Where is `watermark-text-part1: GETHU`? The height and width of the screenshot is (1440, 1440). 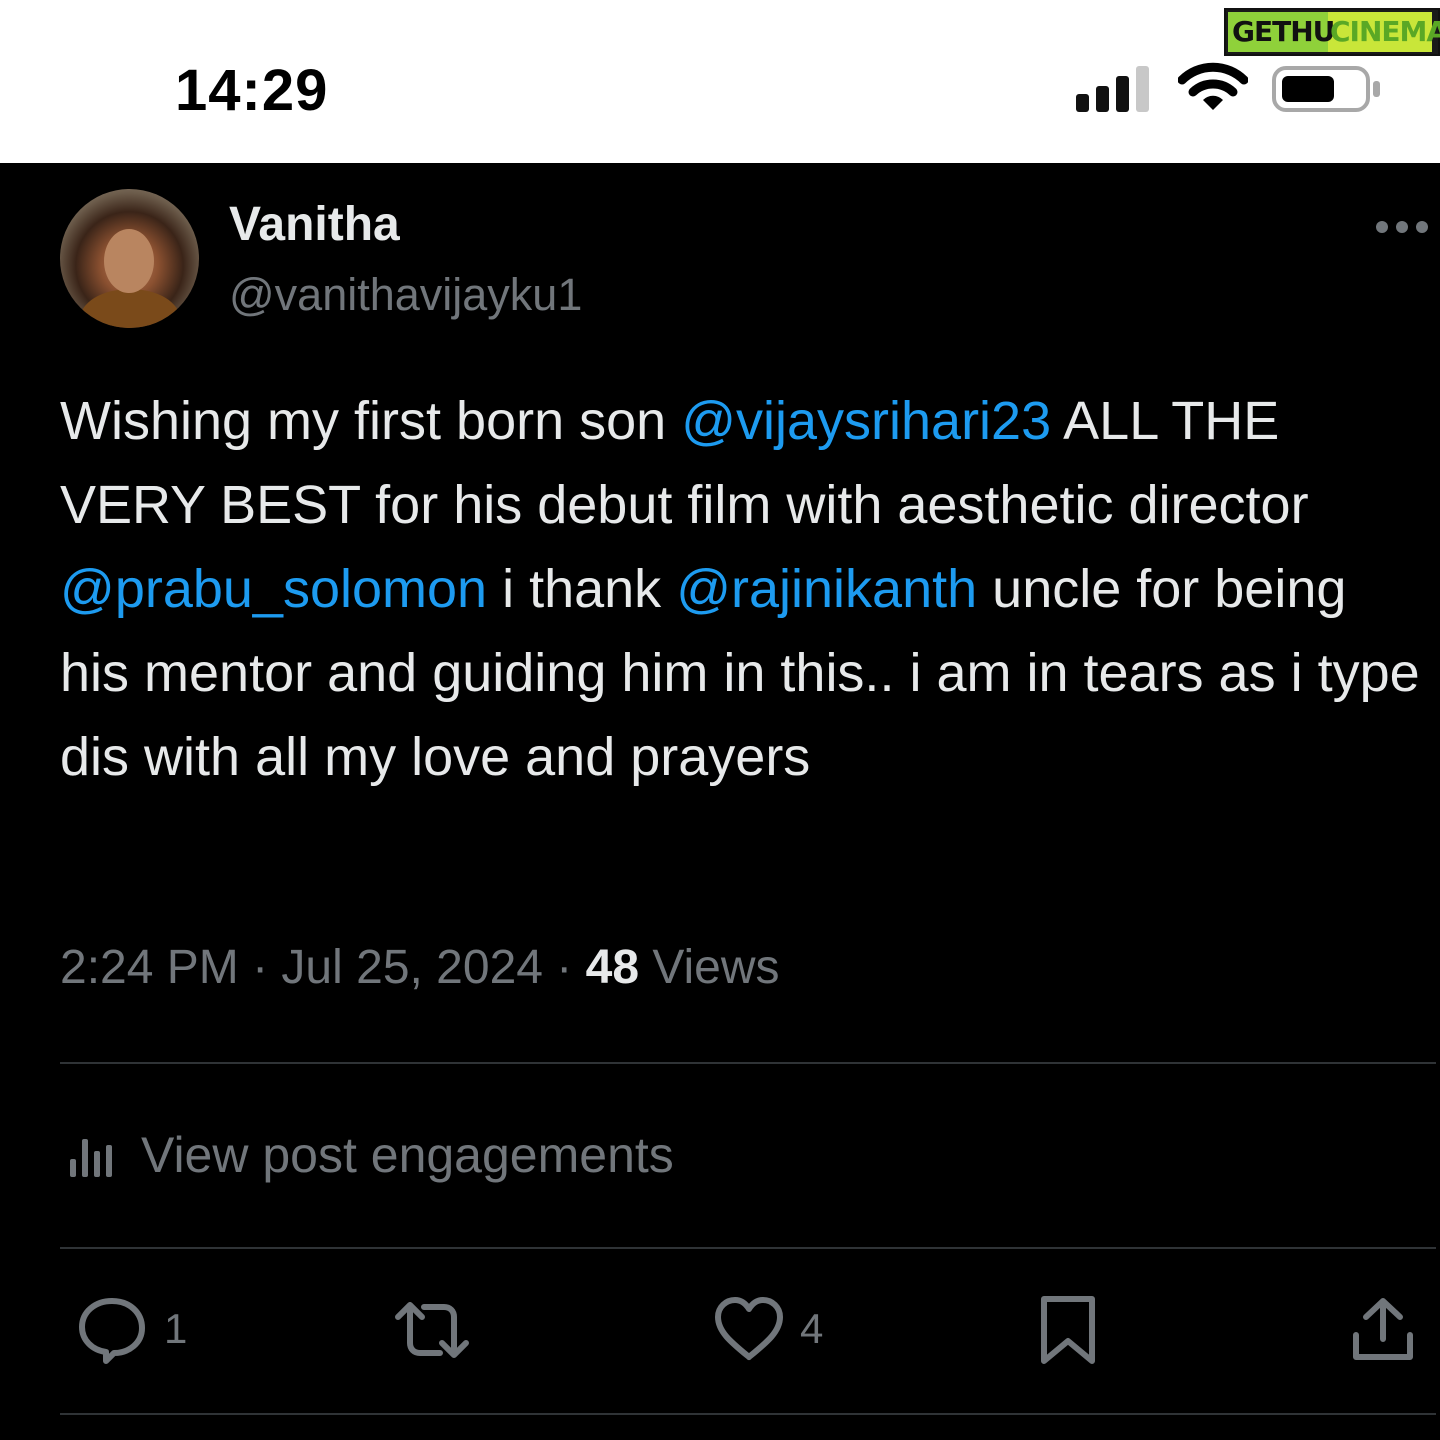 watermark-text-part1: GETHU is located at coordinates (1283, 31).